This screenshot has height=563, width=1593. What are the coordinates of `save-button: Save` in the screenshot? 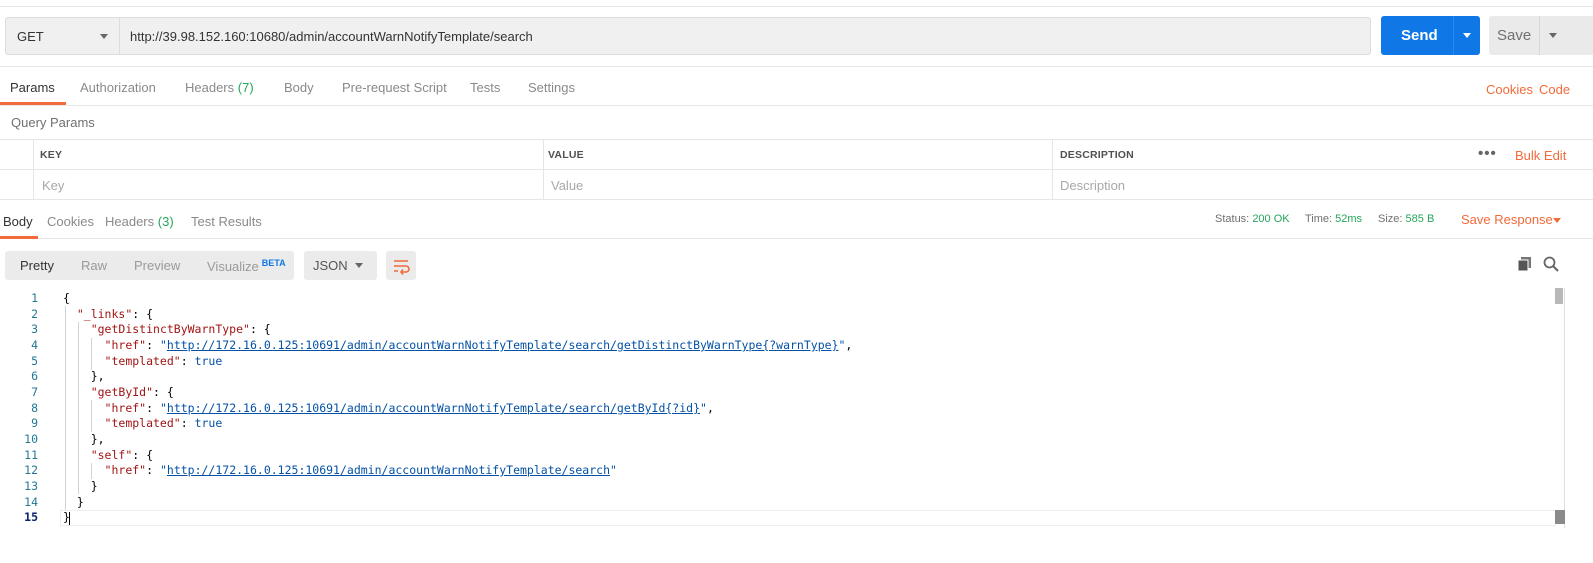 It's located at (1514, 35).